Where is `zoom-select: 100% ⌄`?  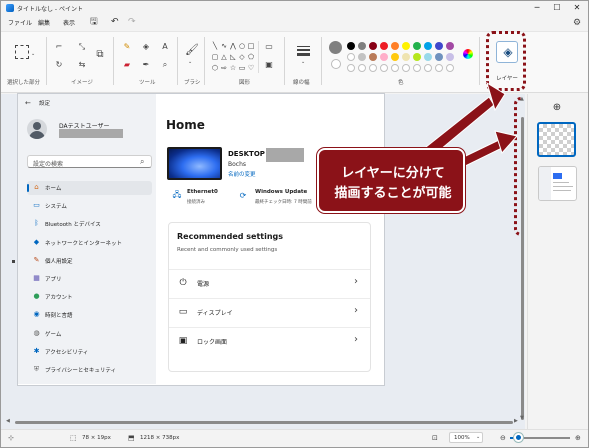
zoom-select: 100% ⌄ is located at coordinates (466, 437).